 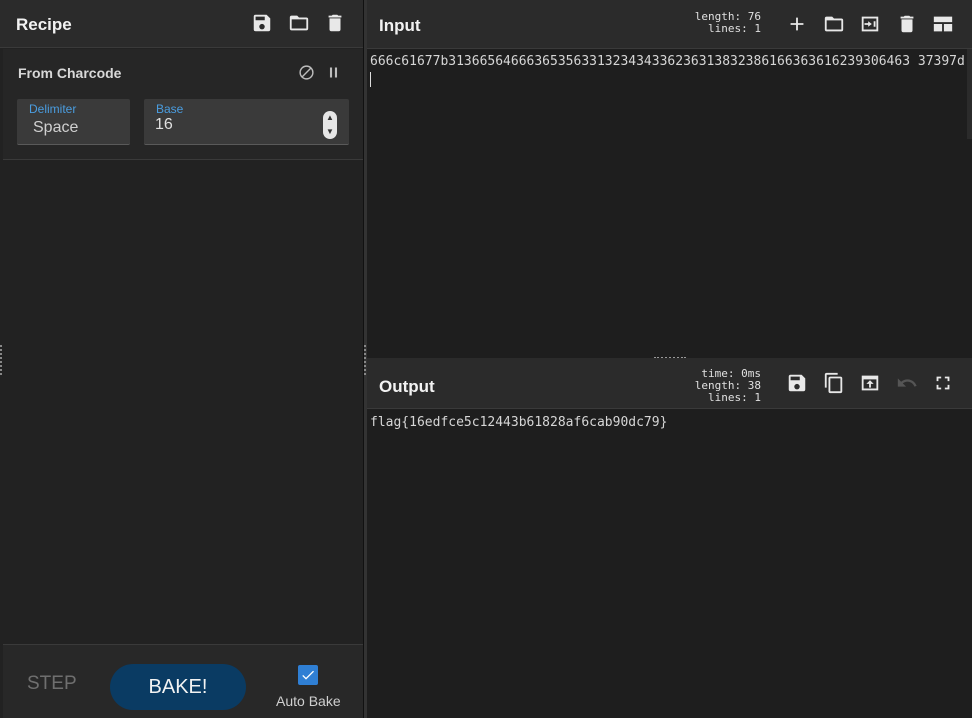 I want to click on left-resize-handle, so click(x=1, y=360).